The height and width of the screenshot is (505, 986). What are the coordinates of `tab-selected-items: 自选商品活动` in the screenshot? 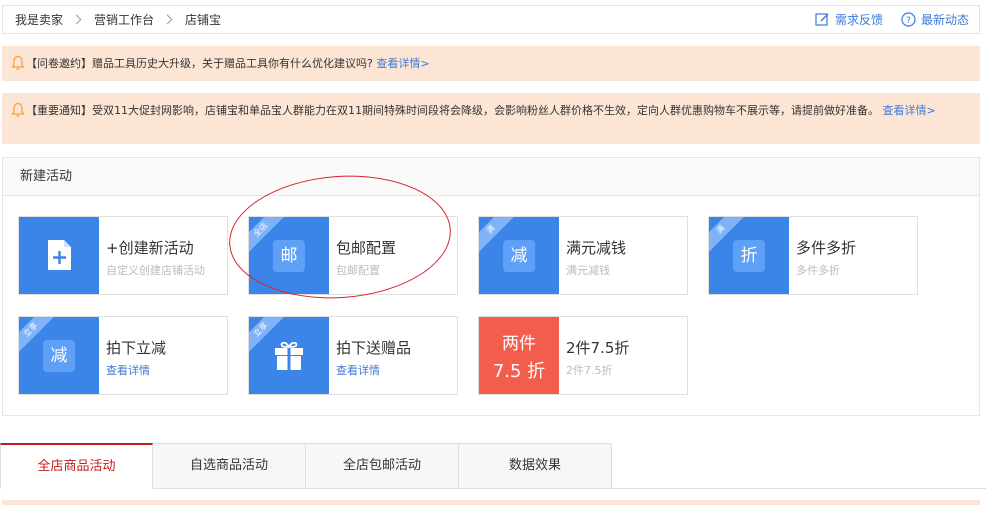 It's located at (229, 466).